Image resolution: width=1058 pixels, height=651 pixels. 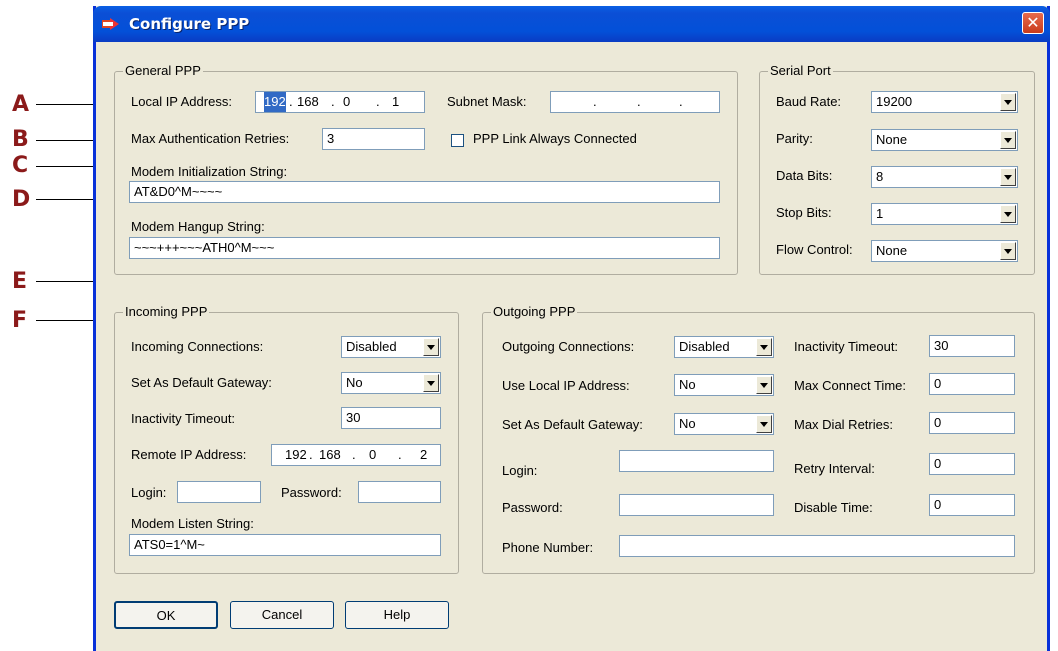 What do you see at coordinates (282, 615) in the screenshot?
I see `cancel-button: Cancel` at bounding box center [282, 615].